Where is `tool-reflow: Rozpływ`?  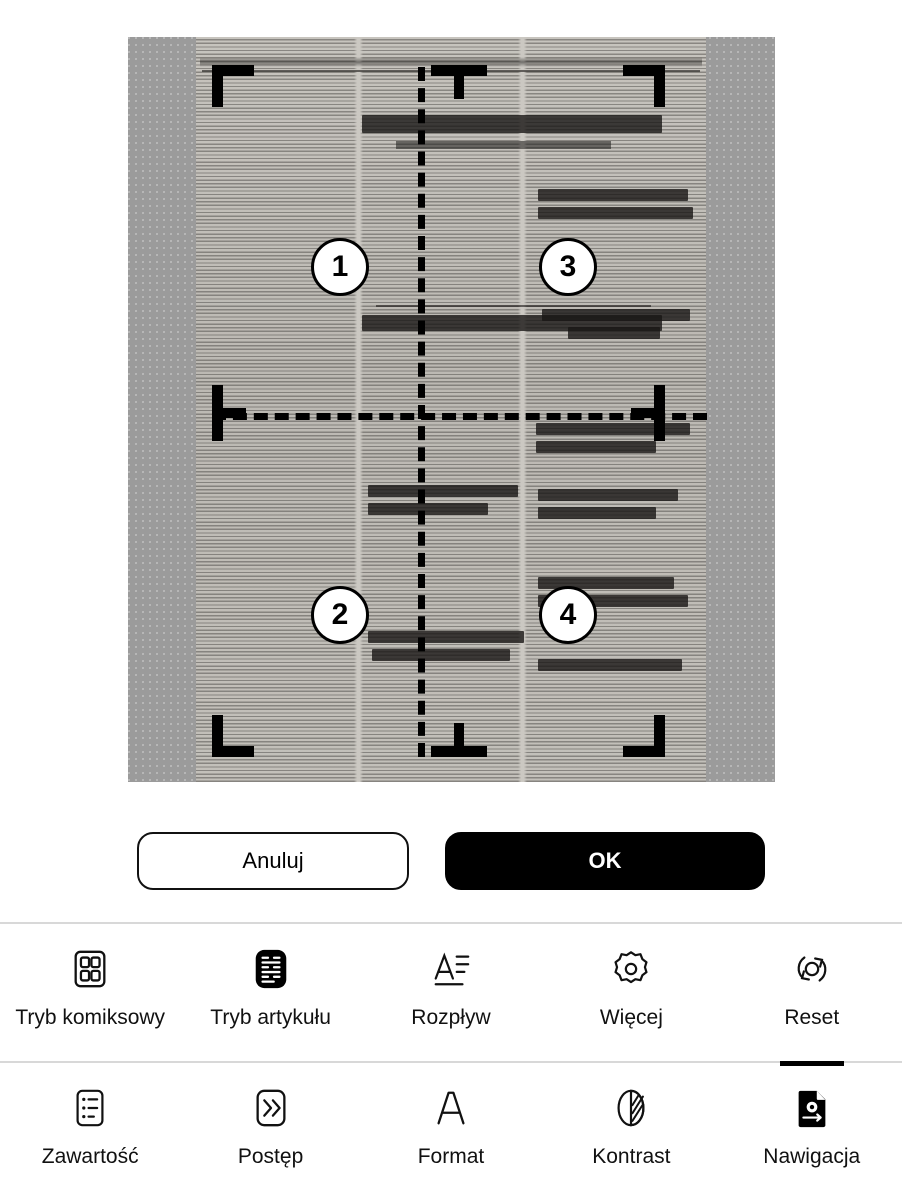 tool-reflow: Rozpływ is located at coordinates (450, 977).